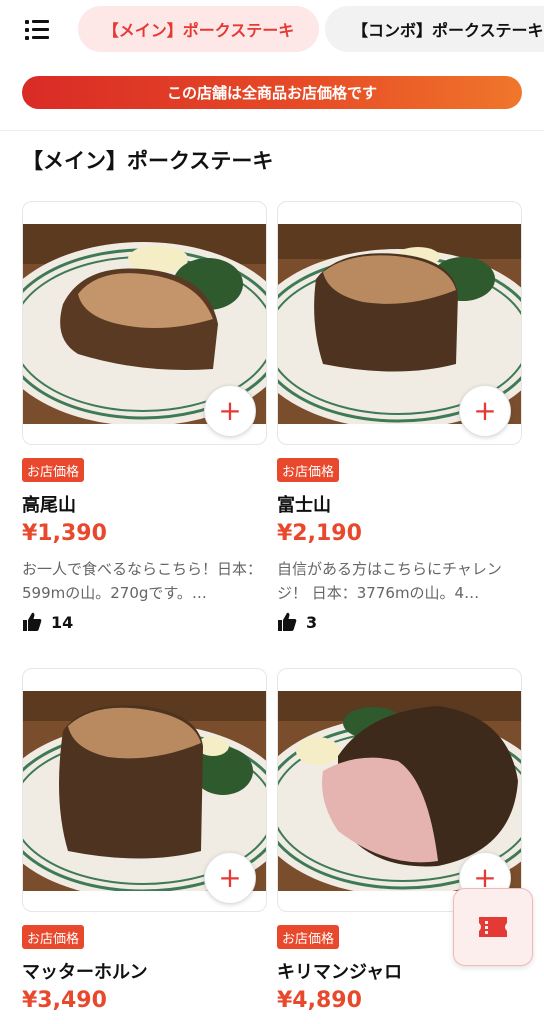  I want to click on list-menu-icon, so click(37, 29).